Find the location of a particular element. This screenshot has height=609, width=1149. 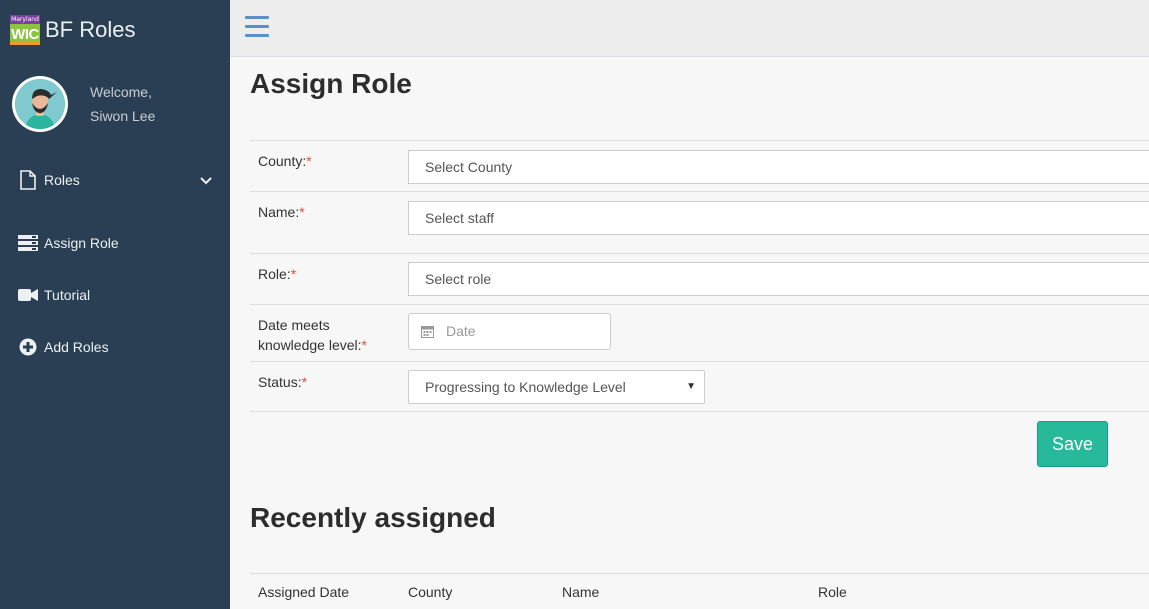

role-label-text: Role: is located at coordinates (274, 274).